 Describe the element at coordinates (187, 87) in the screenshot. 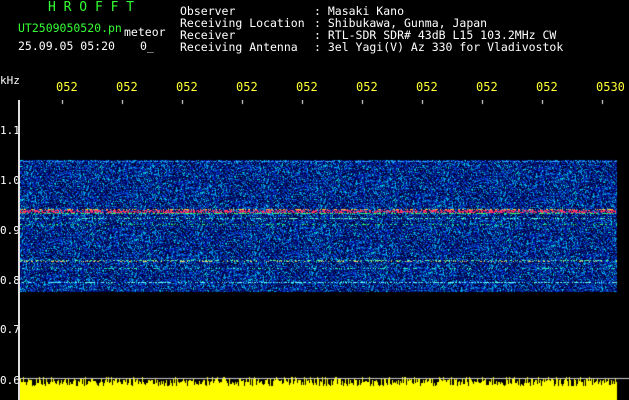

I see `x-tick-3: 052` at that location.